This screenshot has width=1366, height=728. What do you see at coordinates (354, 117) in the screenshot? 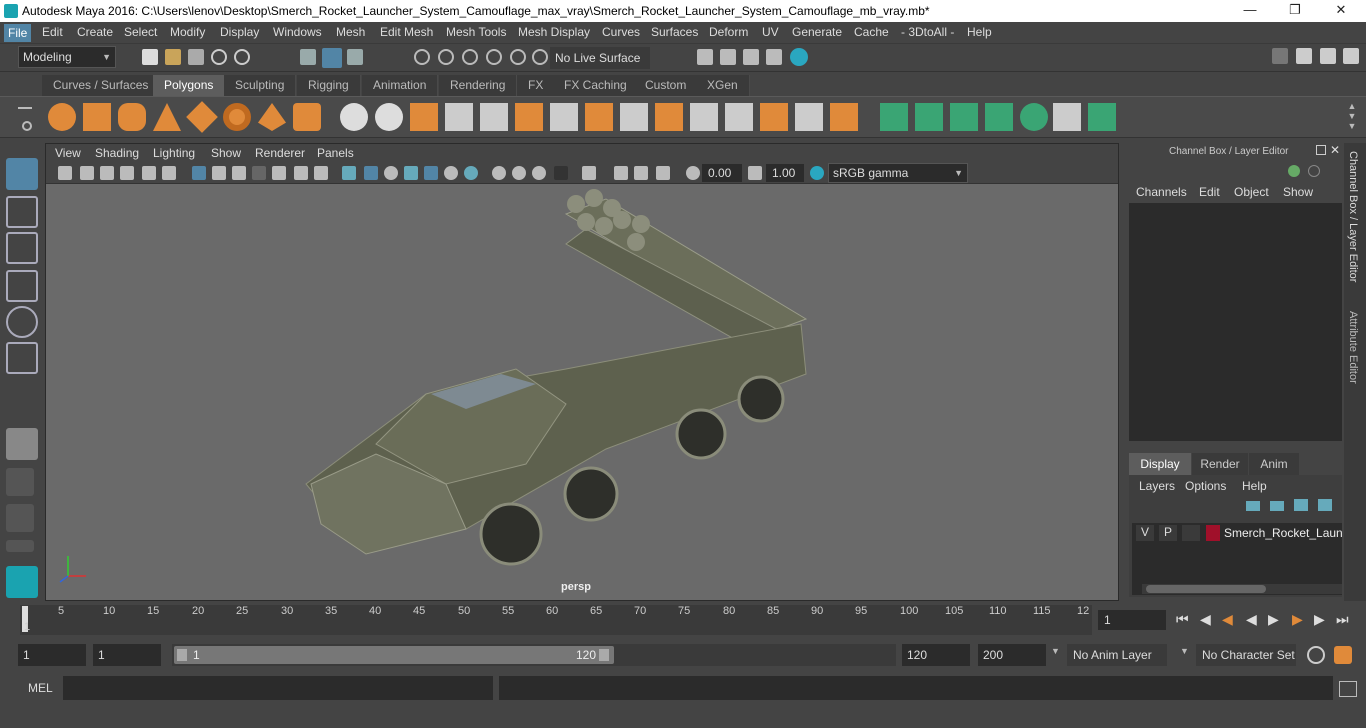
I see `combine-icon` at bounding box center [354, 117].